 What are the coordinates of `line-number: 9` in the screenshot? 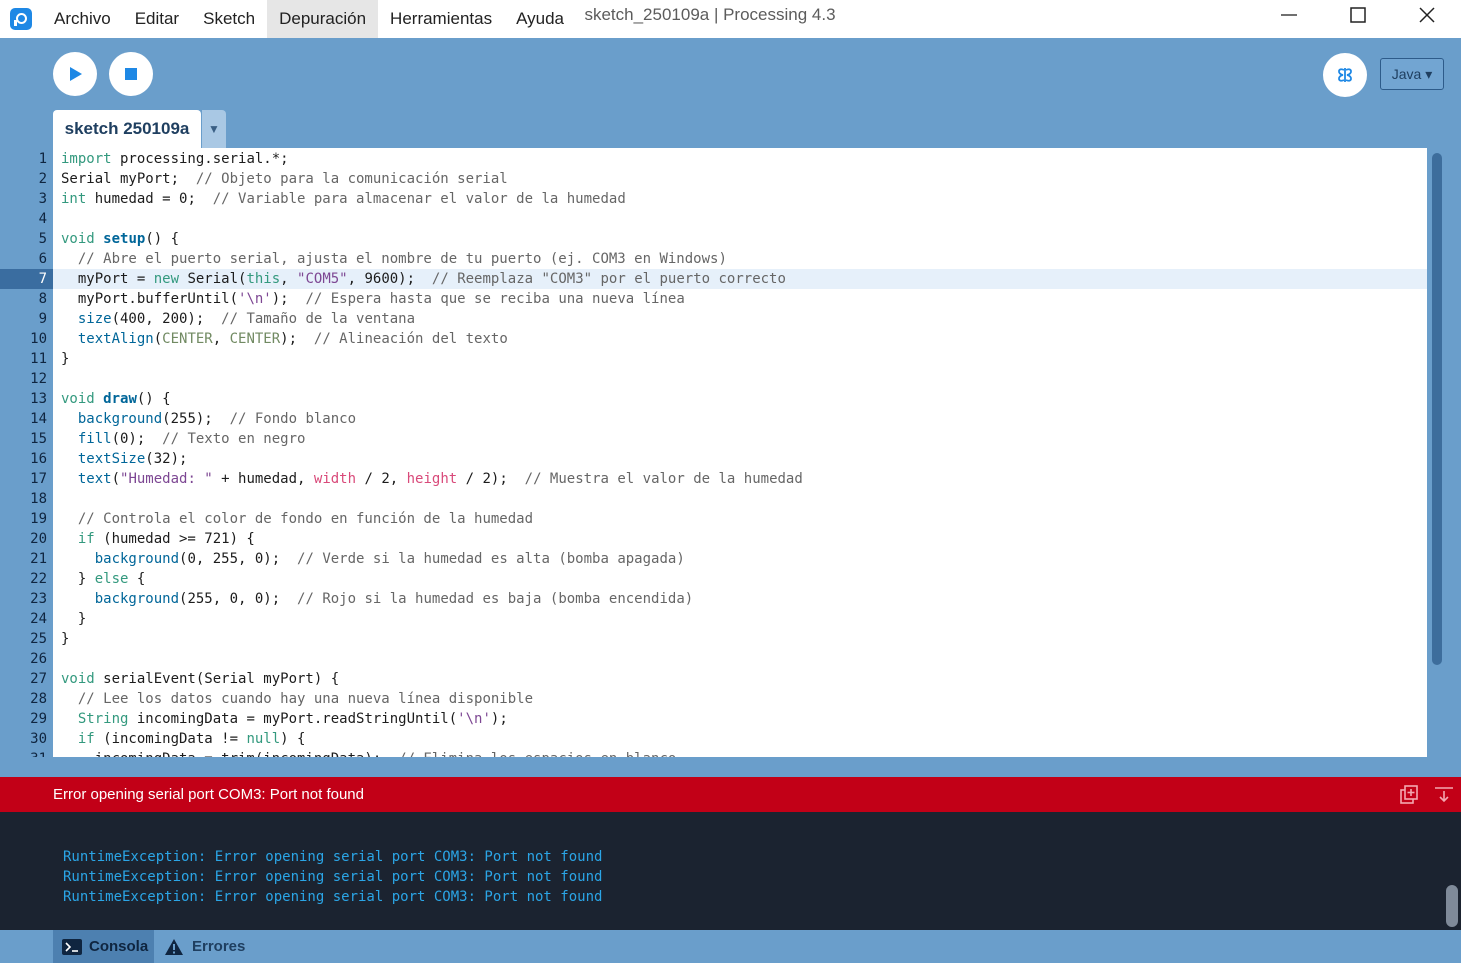 It's located at (42, 319).